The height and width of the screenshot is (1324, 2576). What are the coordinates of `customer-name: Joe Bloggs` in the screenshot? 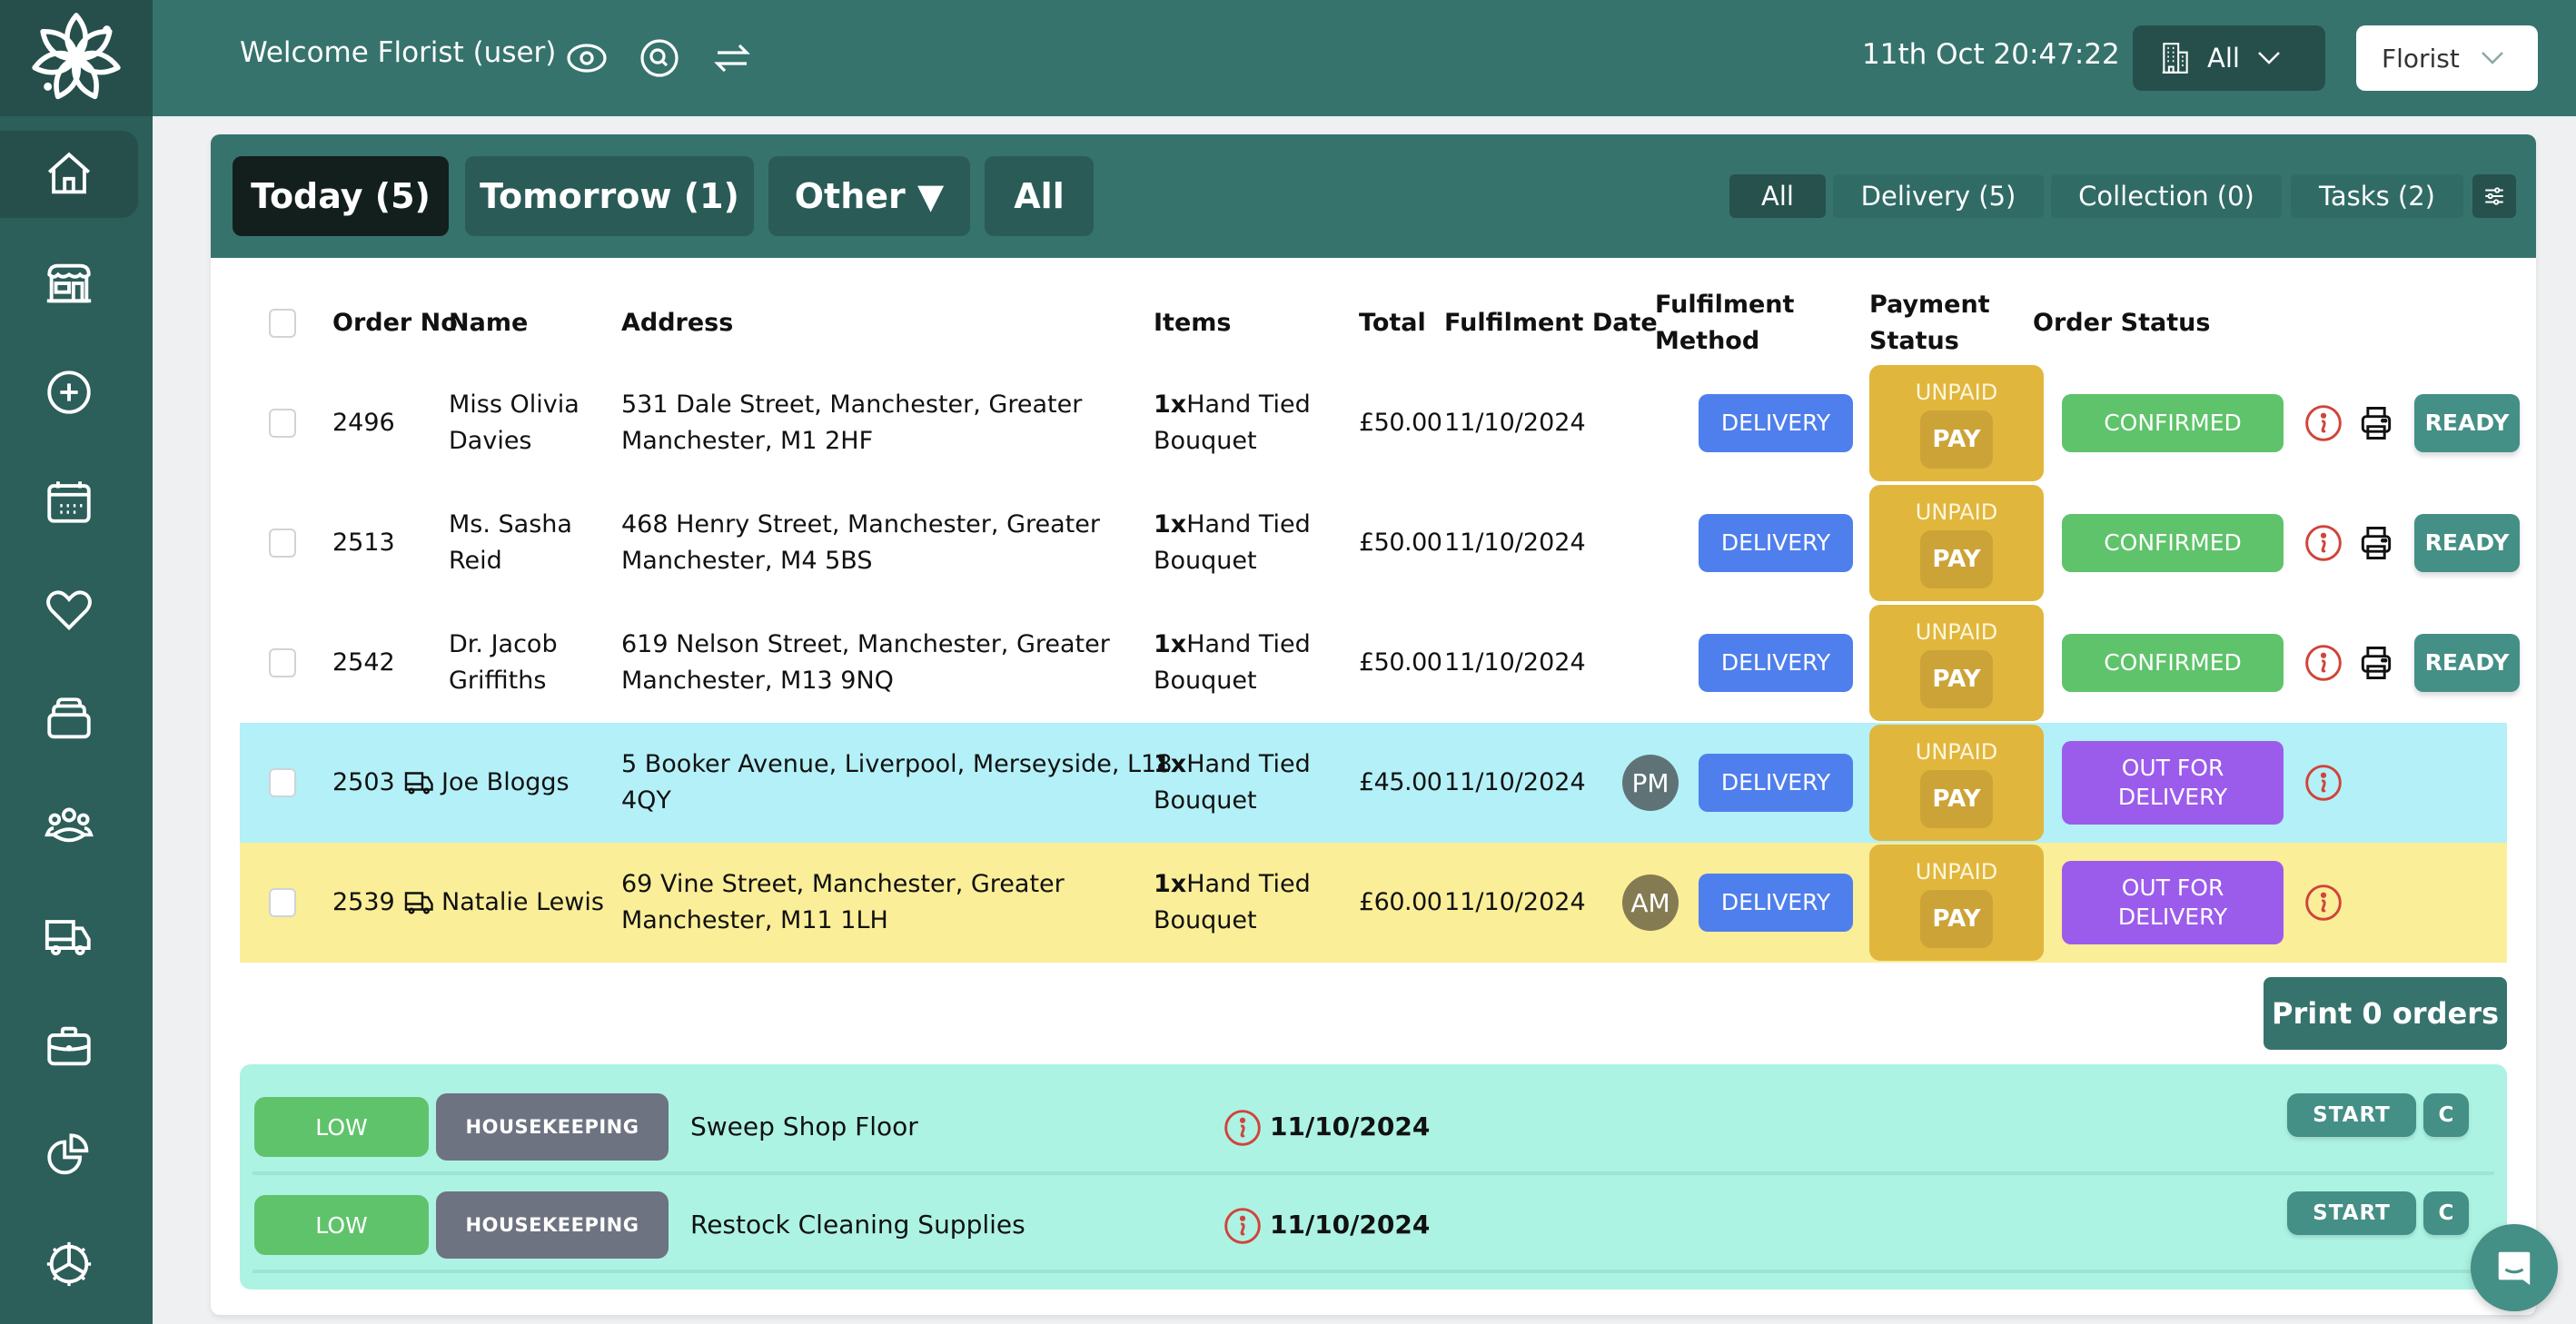 It's located at (505, 783).